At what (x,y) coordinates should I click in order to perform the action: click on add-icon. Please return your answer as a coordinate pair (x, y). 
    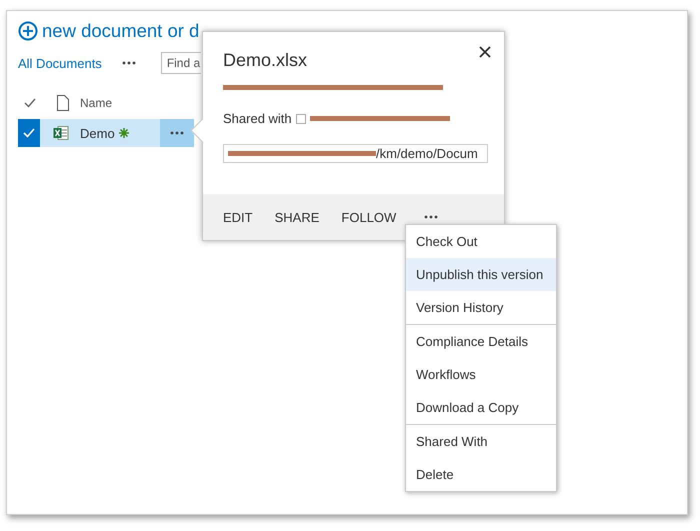
    Looking at the image, I should click on (28, 31).